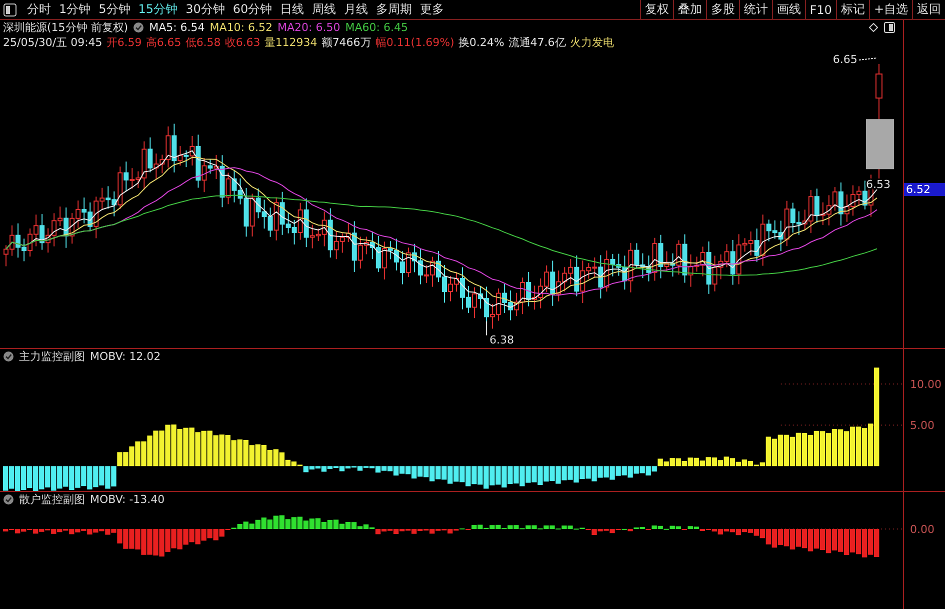  I want to click on period-tab: 更多, so click(432, 9).